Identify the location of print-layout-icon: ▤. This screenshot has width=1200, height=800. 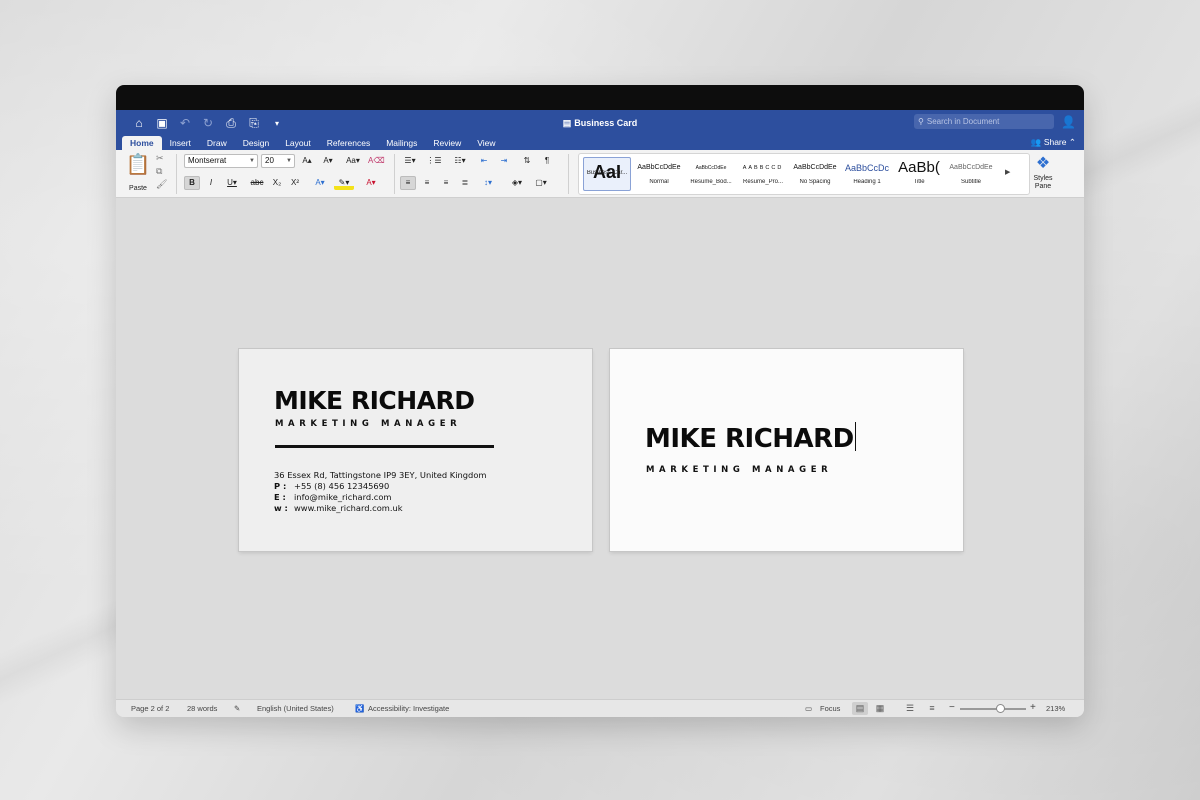
(860, 708).